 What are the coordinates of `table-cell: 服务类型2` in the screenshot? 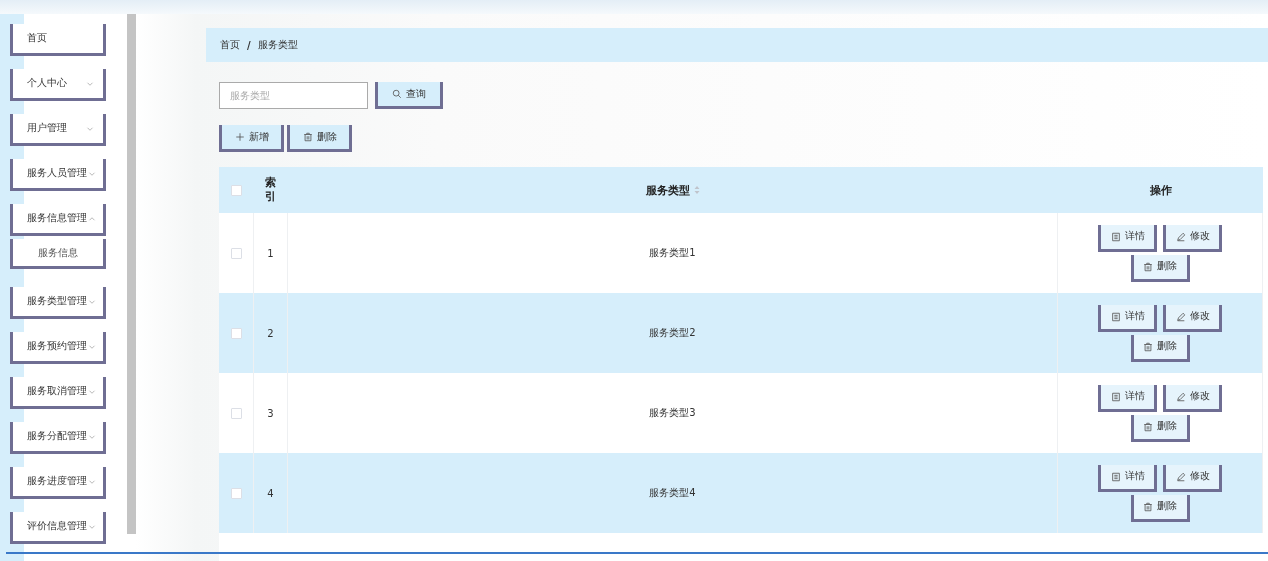 It's located at (672, 333).